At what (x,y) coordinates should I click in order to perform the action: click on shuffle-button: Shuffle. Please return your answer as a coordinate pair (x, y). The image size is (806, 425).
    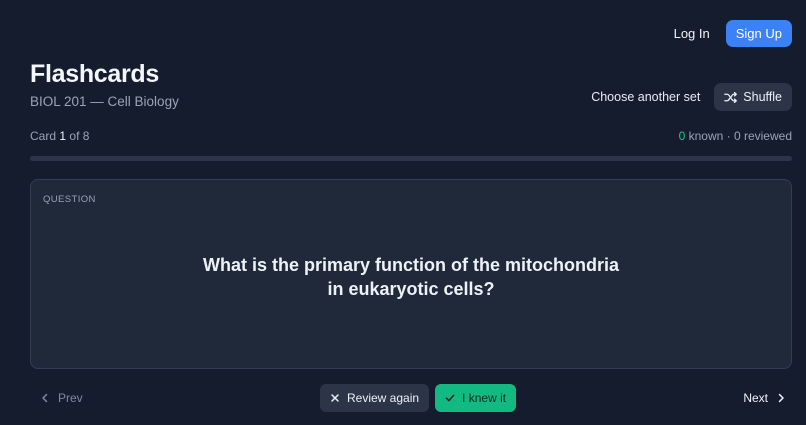
    Looking at the image, I should click on (753, 97).